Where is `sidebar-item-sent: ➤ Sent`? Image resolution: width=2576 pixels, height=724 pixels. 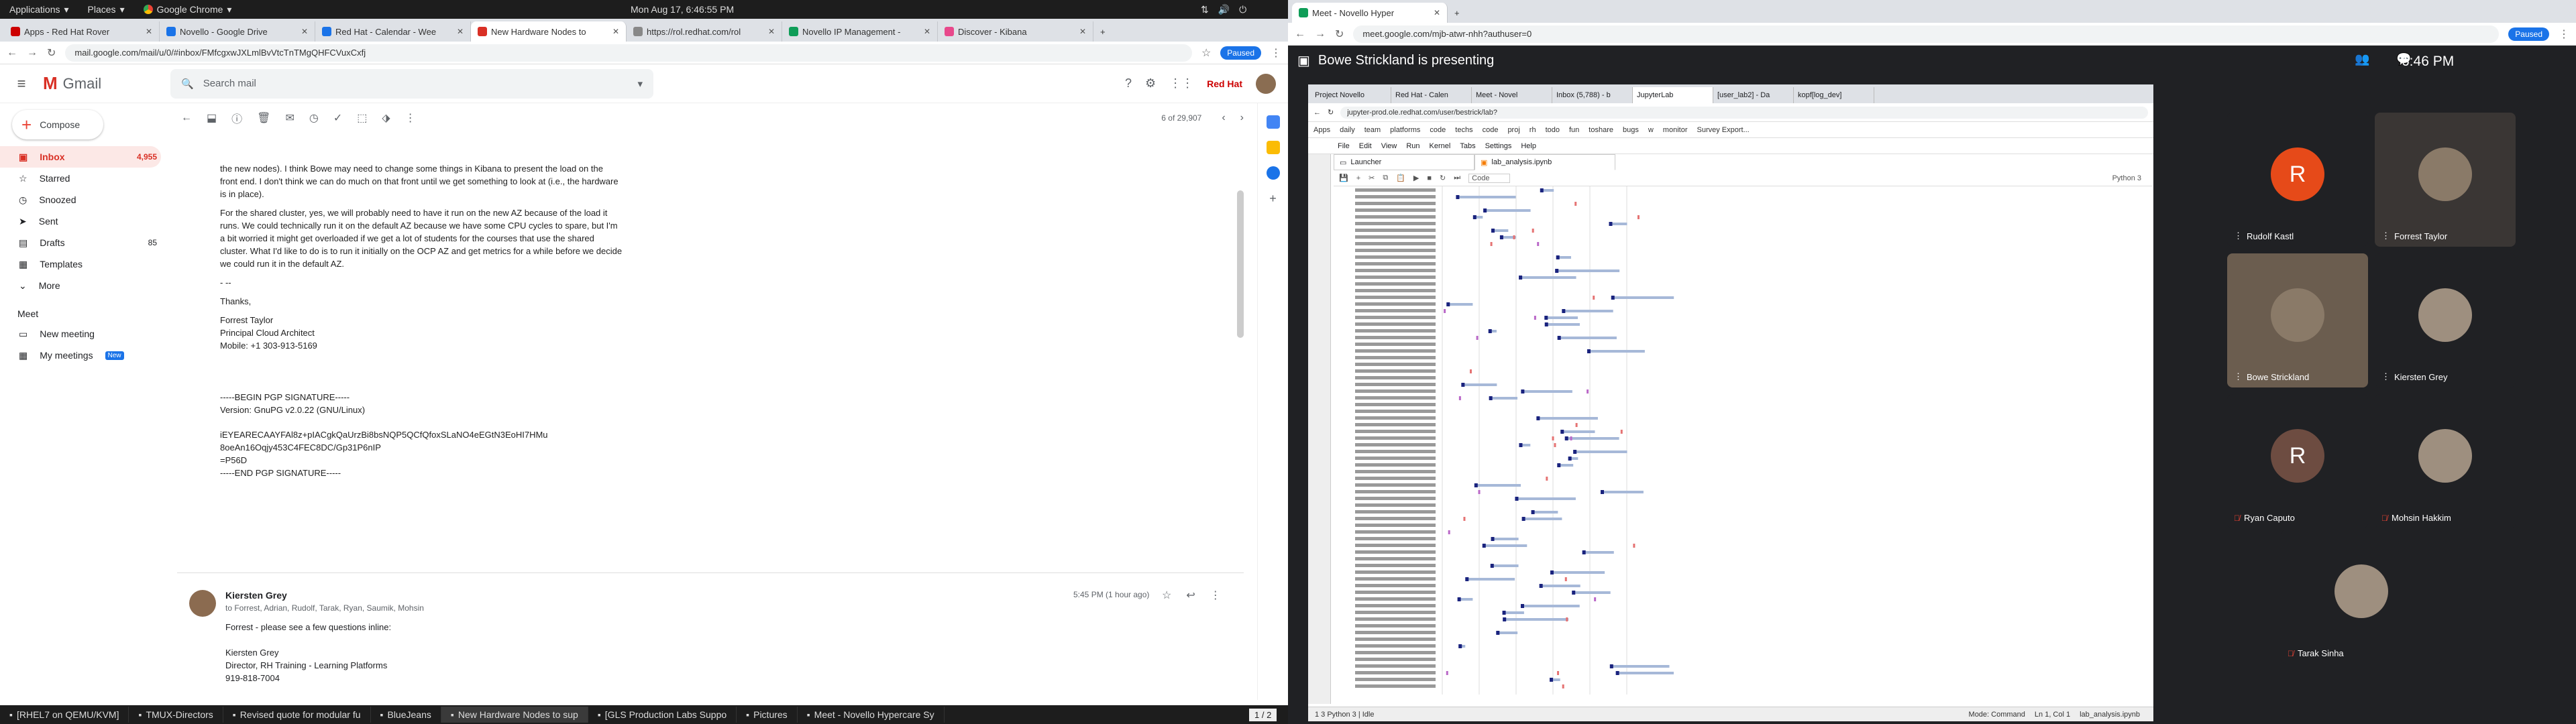
sidebar-item-sent: ➤ Sent is located at coordinates (80, 221).